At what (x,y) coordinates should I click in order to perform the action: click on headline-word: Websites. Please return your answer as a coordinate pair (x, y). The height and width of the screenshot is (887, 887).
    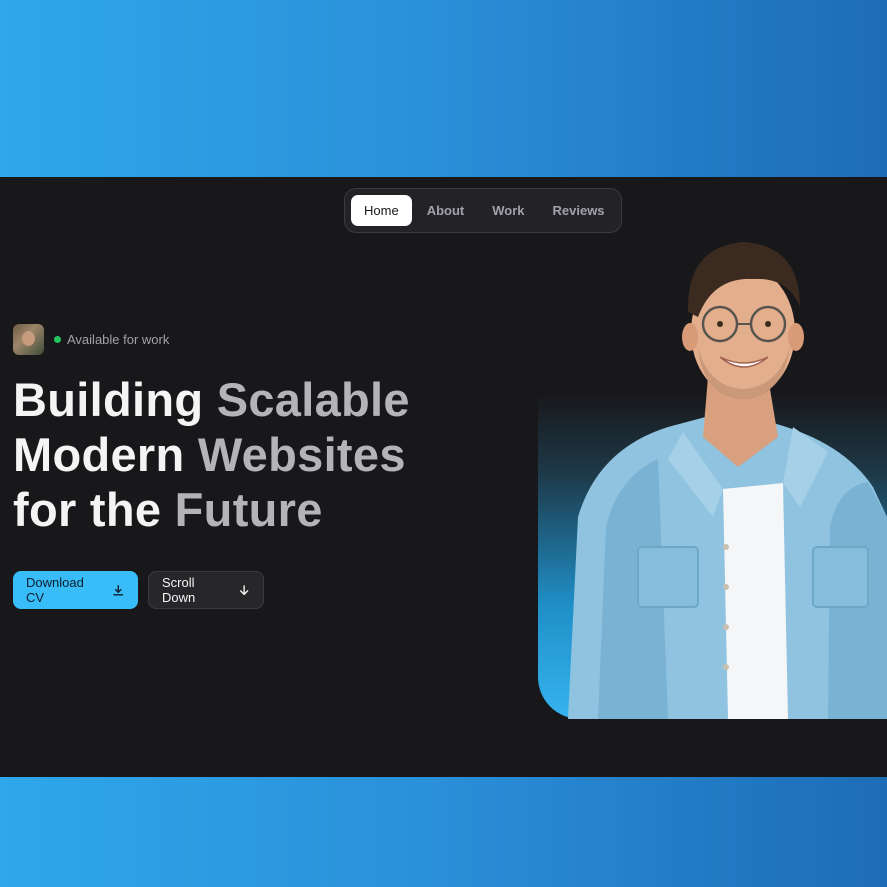
    Looking at the image, I should click on (301, 454).